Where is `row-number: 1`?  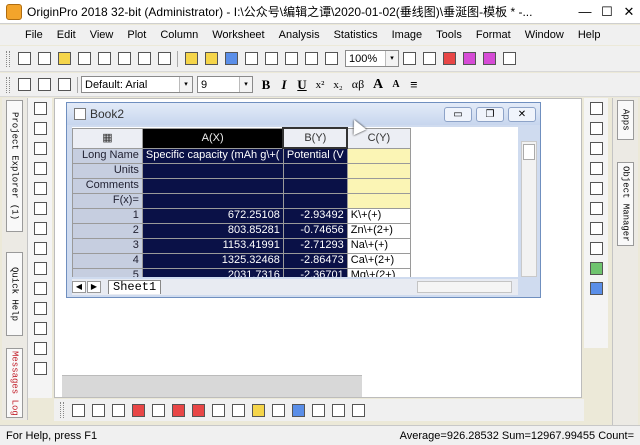
row-number: 1 is located at coordinates (107, 215).